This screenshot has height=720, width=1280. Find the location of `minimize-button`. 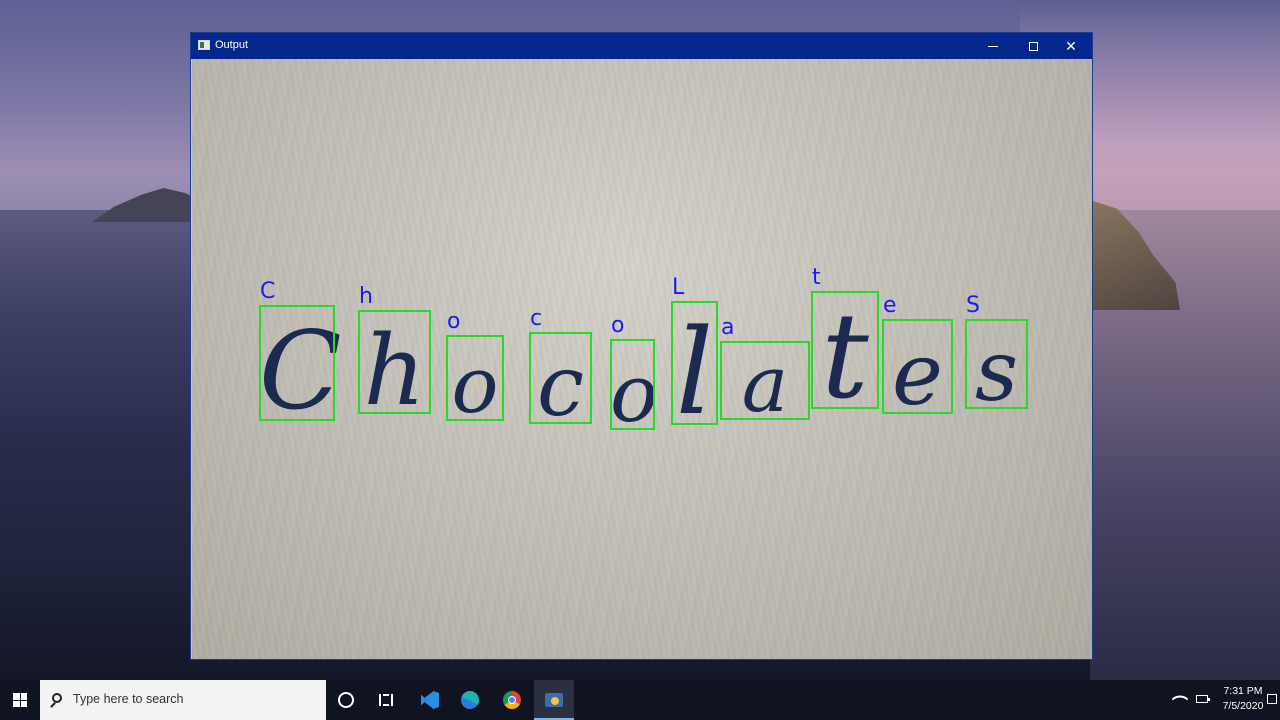

minimize-button is located at coordinates (993, 46).